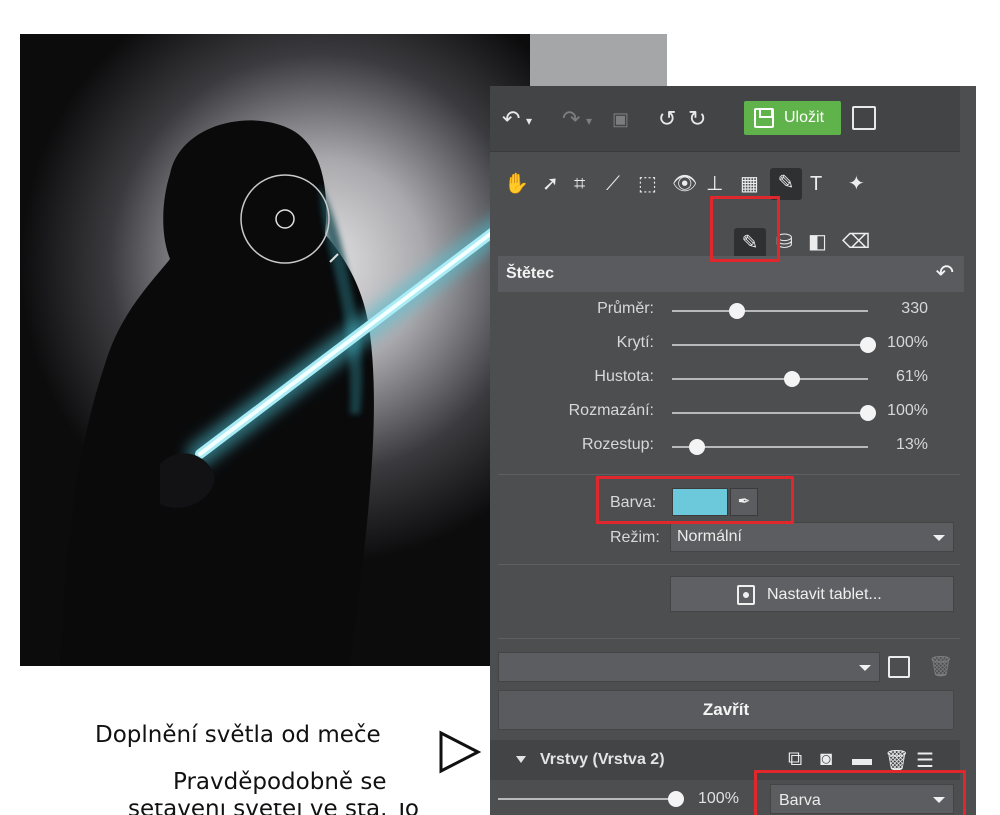 This screenshot has height=815, width=1000. I want to click on caption-line-2: Pravděpodobně se, so click(280, 782).